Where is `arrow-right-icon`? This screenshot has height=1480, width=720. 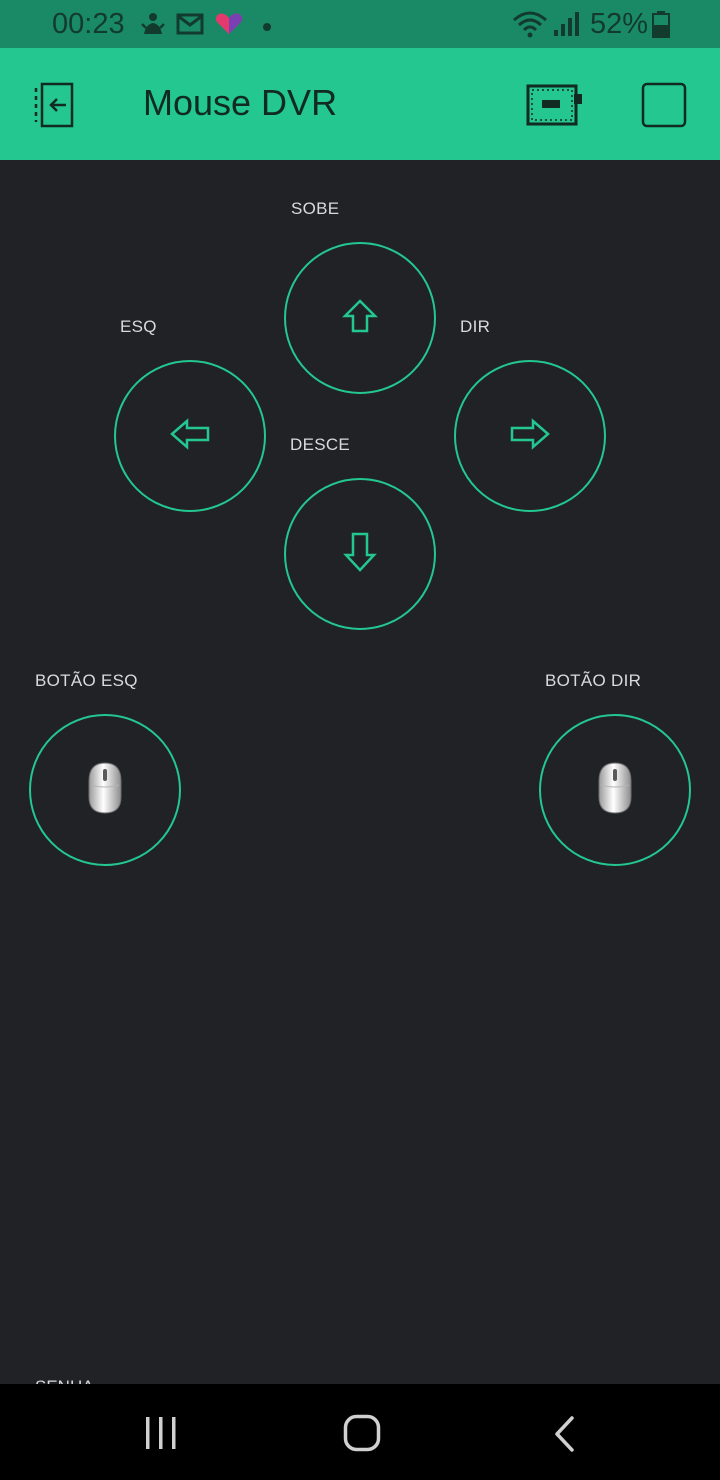
arrow-right-icon is located at coordinates (530, 436).